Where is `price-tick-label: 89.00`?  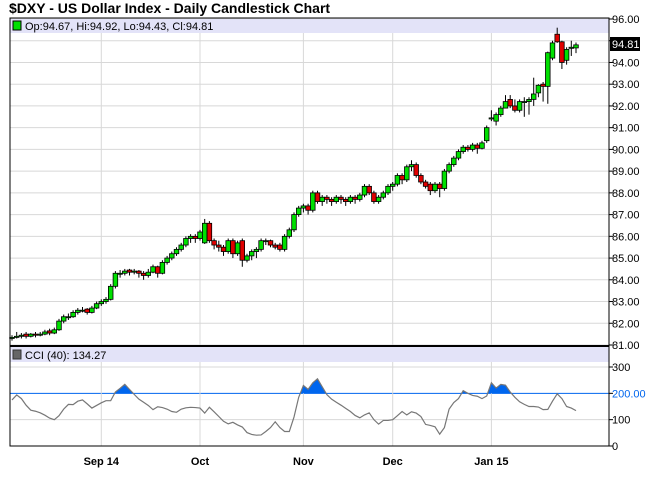 price-tick-label: 89.00 is located at coordinates (626, 172).